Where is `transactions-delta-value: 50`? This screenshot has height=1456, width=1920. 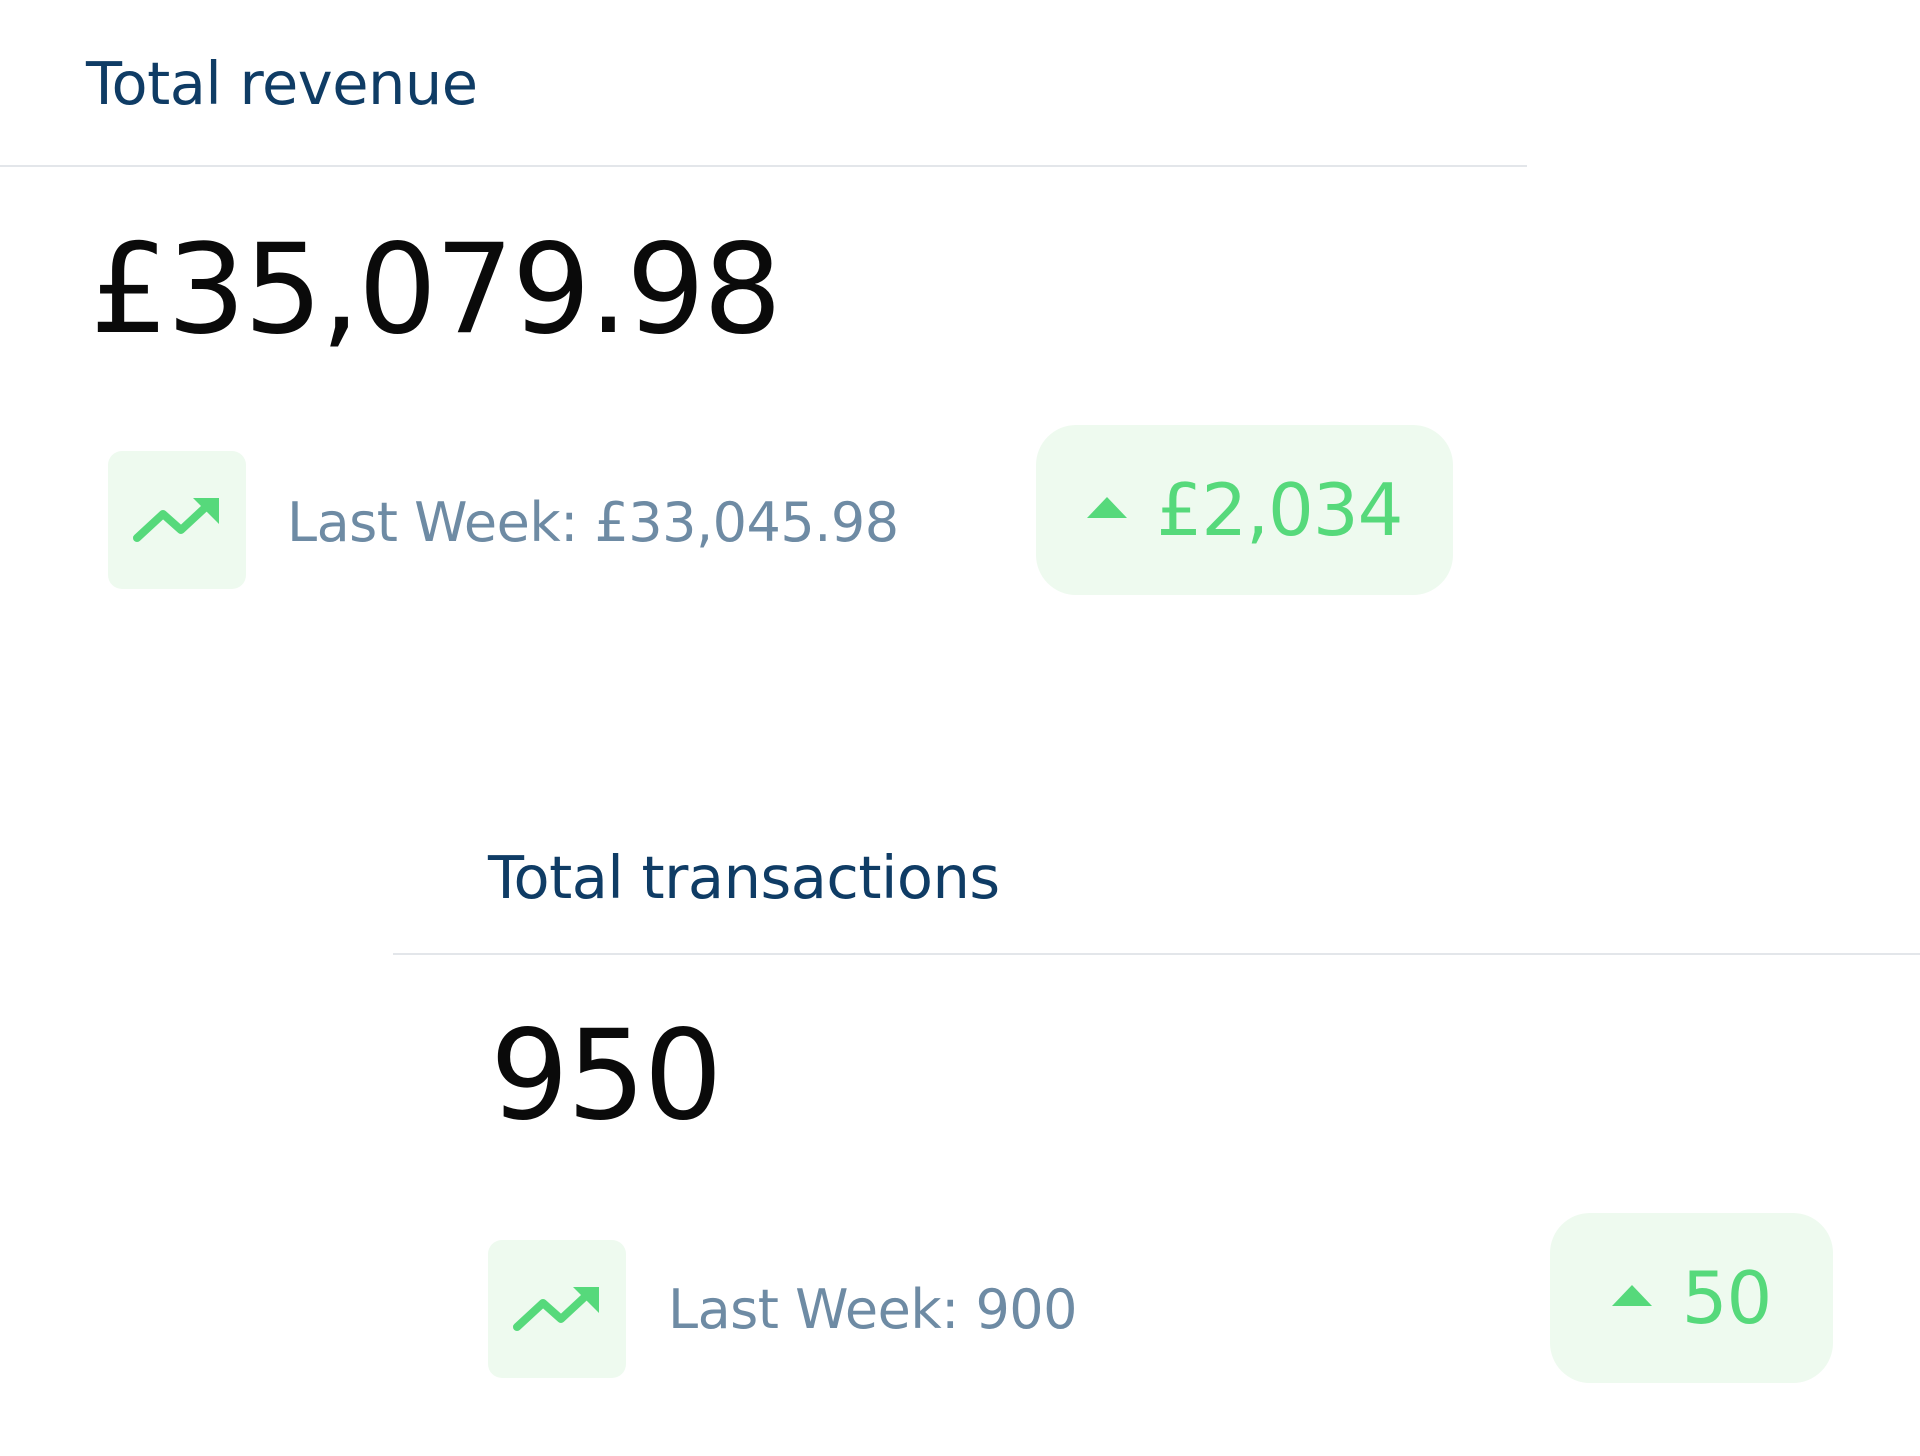
transactions-delta-value: 50 is located at coordinates (1727, 1298).